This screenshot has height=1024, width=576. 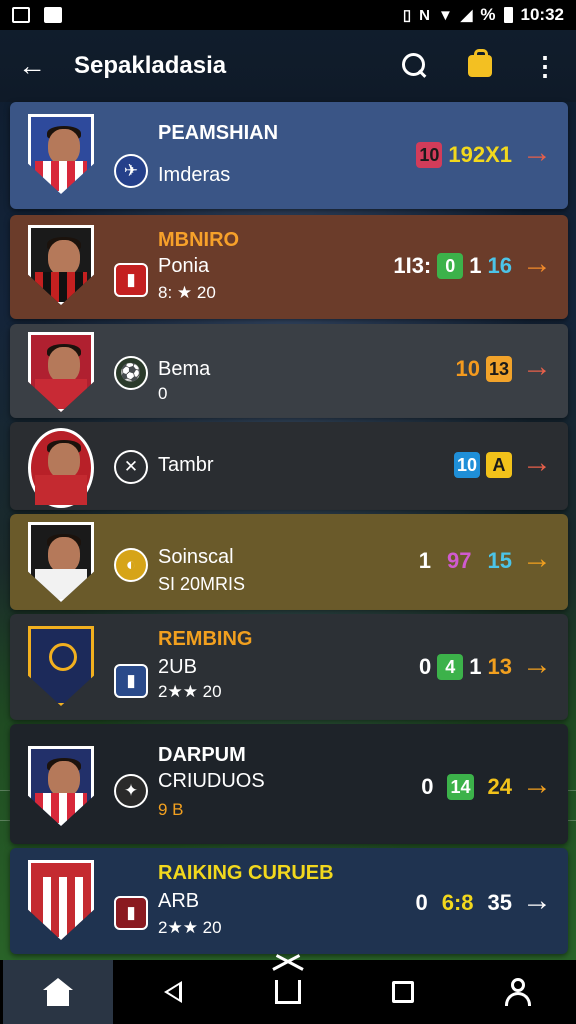 What do you see at coordinates (289, 267) in the screenshot?
I see `list-item: ▮ MBNIRO Ponia 8: ★ 20 1I3: 0 1 16 →` at bounding box center [289, 267].